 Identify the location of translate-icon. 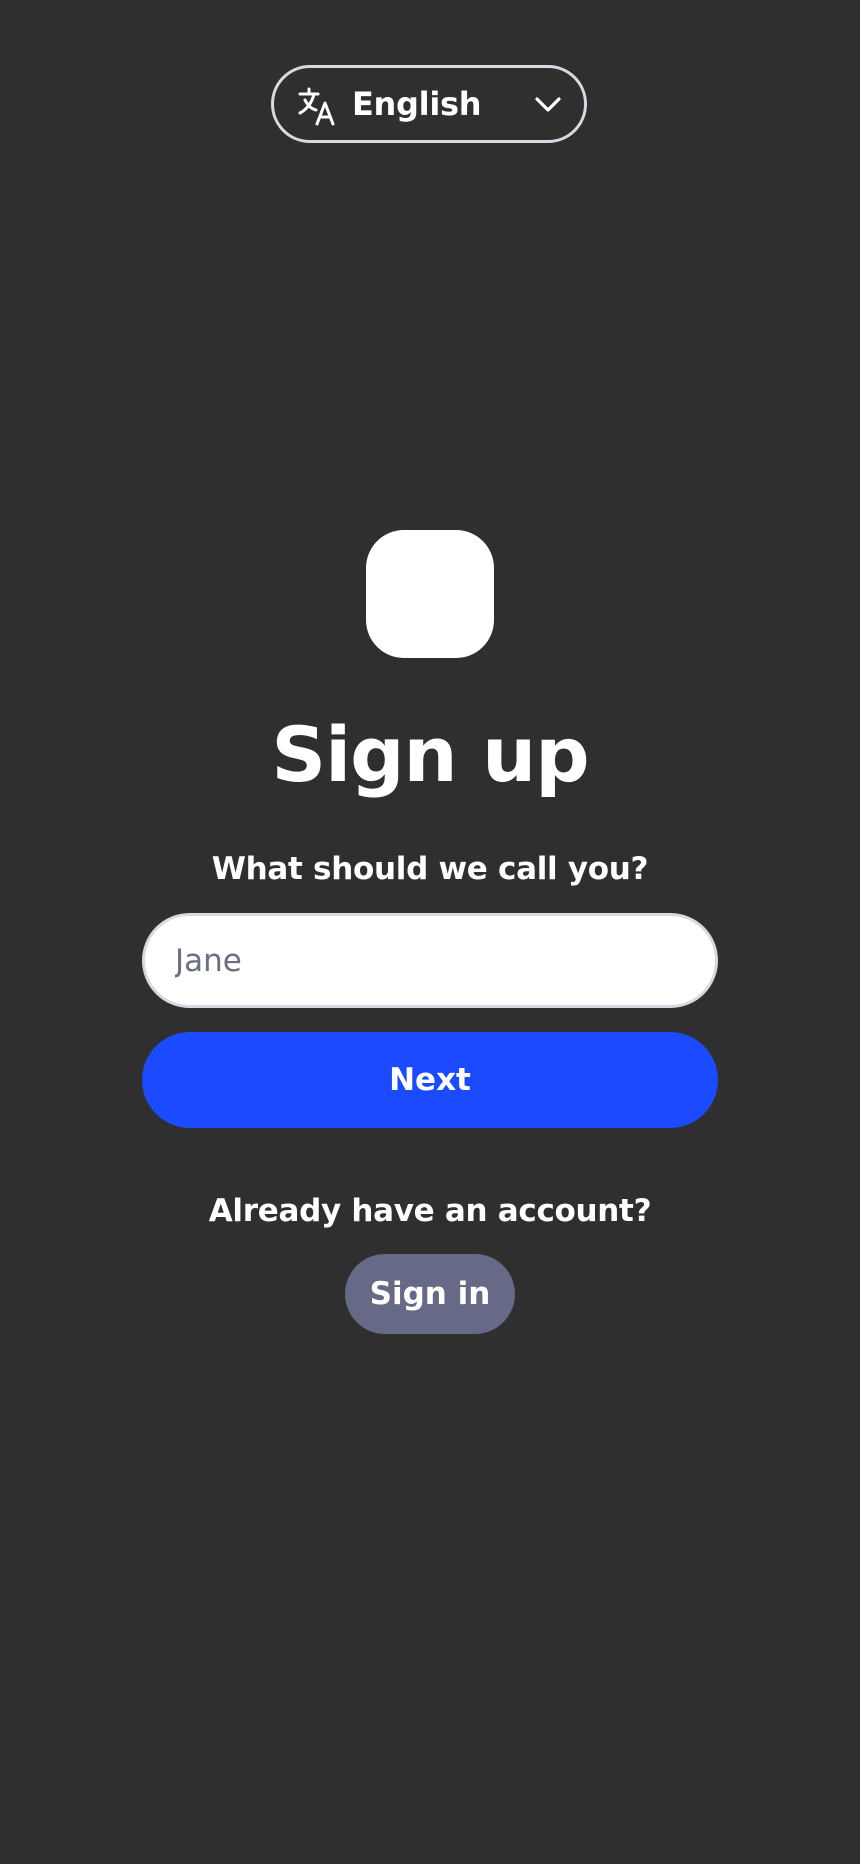
(316, 106).